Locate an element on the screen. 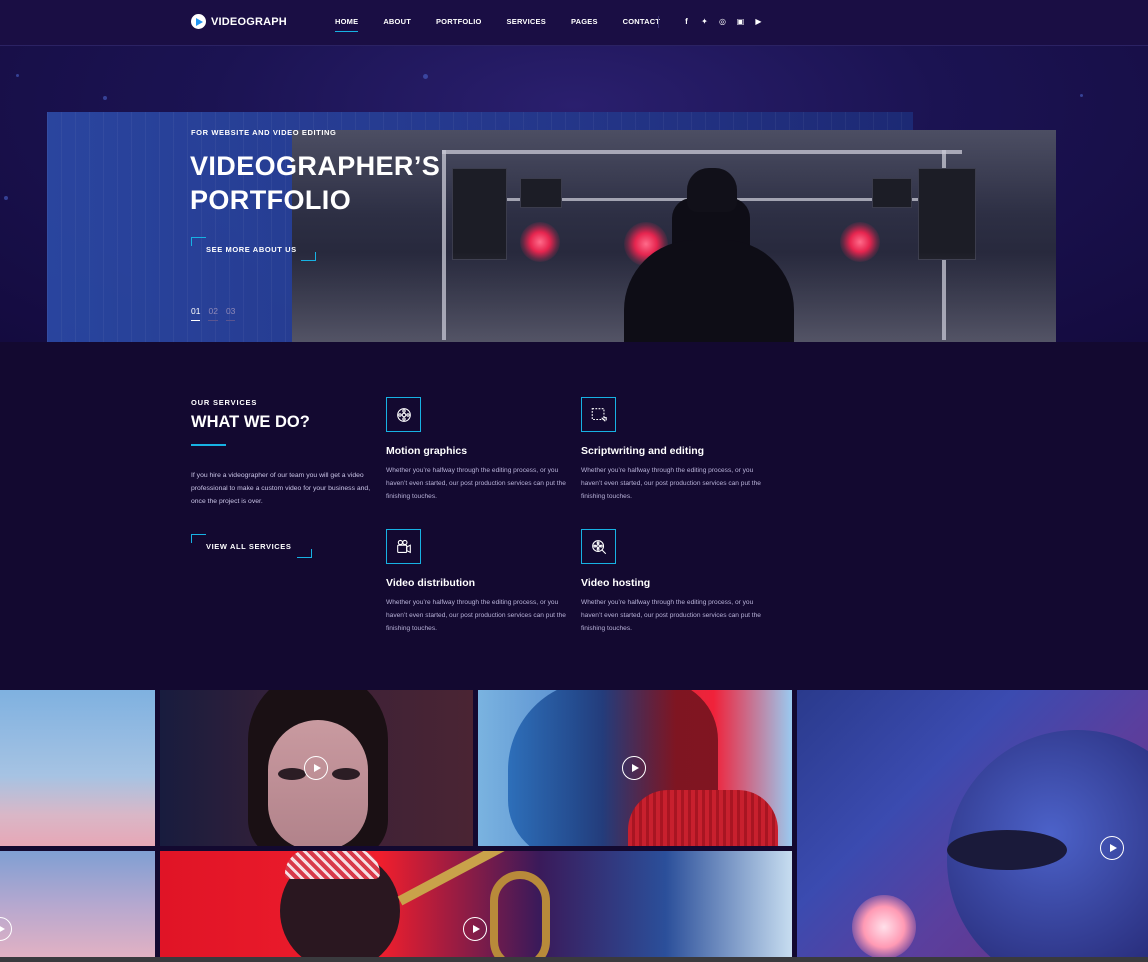  nav-portfolio: PORTFOLIO is located at coordinates (459, 24).